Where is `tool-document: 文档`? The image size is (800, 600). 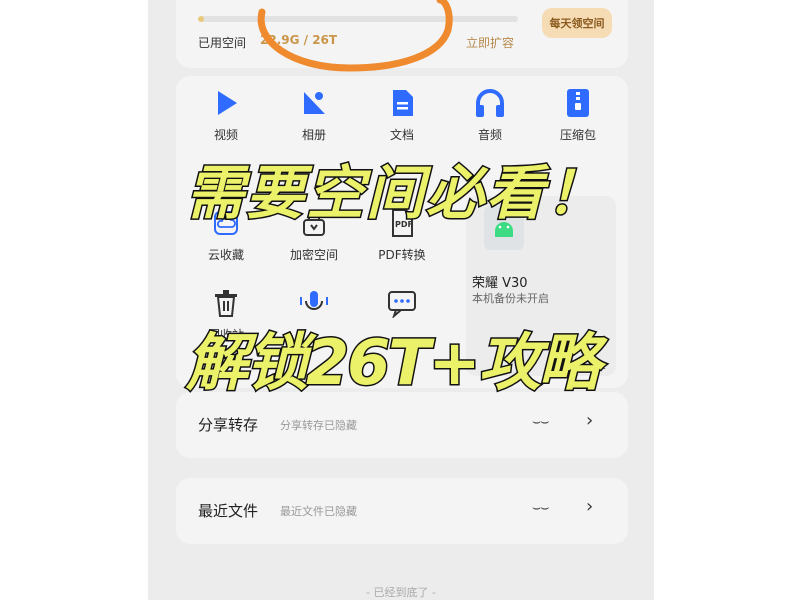 tool-document: 文档 is located at coordinates (402, 114).